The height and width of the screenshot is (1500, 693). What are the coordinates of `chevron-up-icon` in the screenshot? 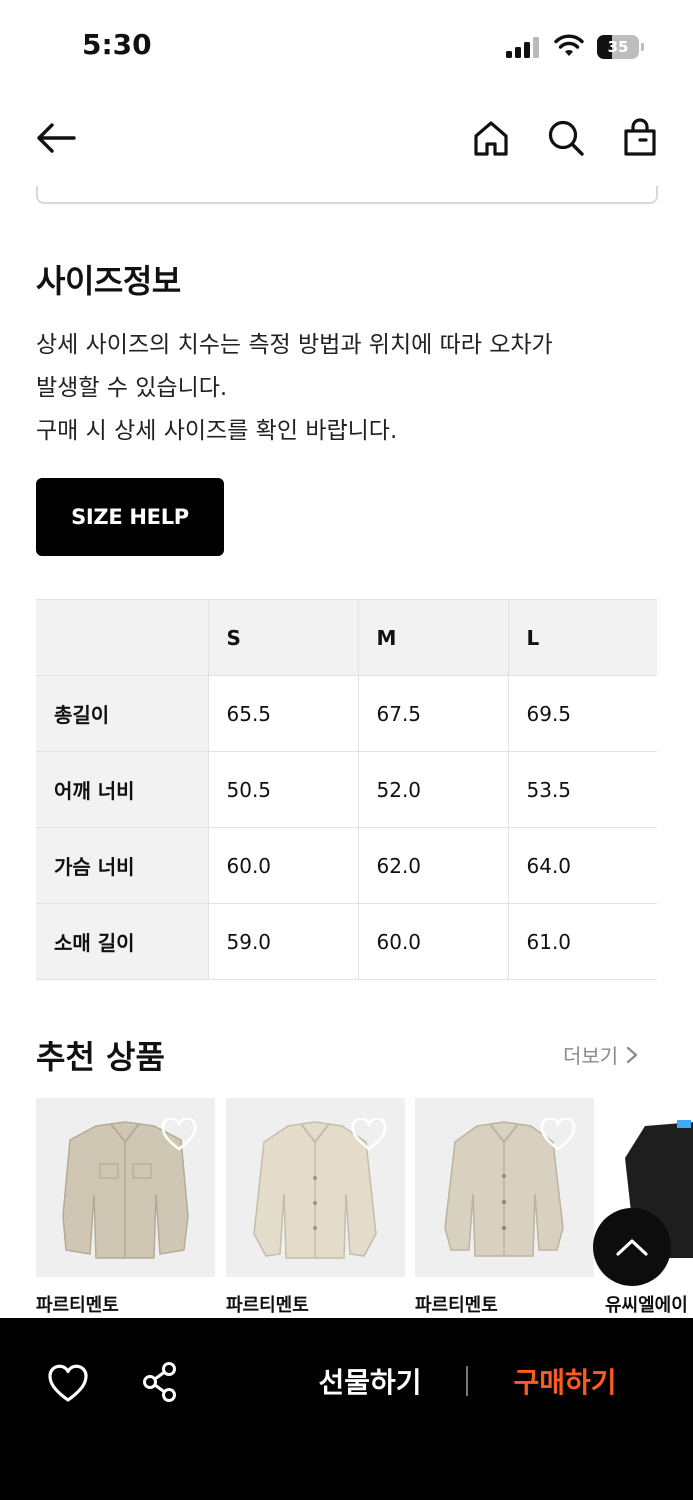 It's located at (632, 1247).